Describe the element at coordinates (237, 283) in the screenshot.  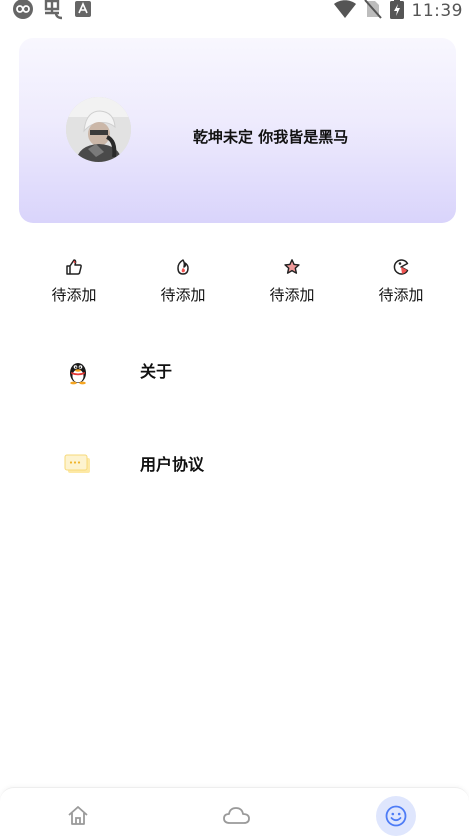
I see `stats-row: 待添加 待添加 待添加 待添加` at that location.